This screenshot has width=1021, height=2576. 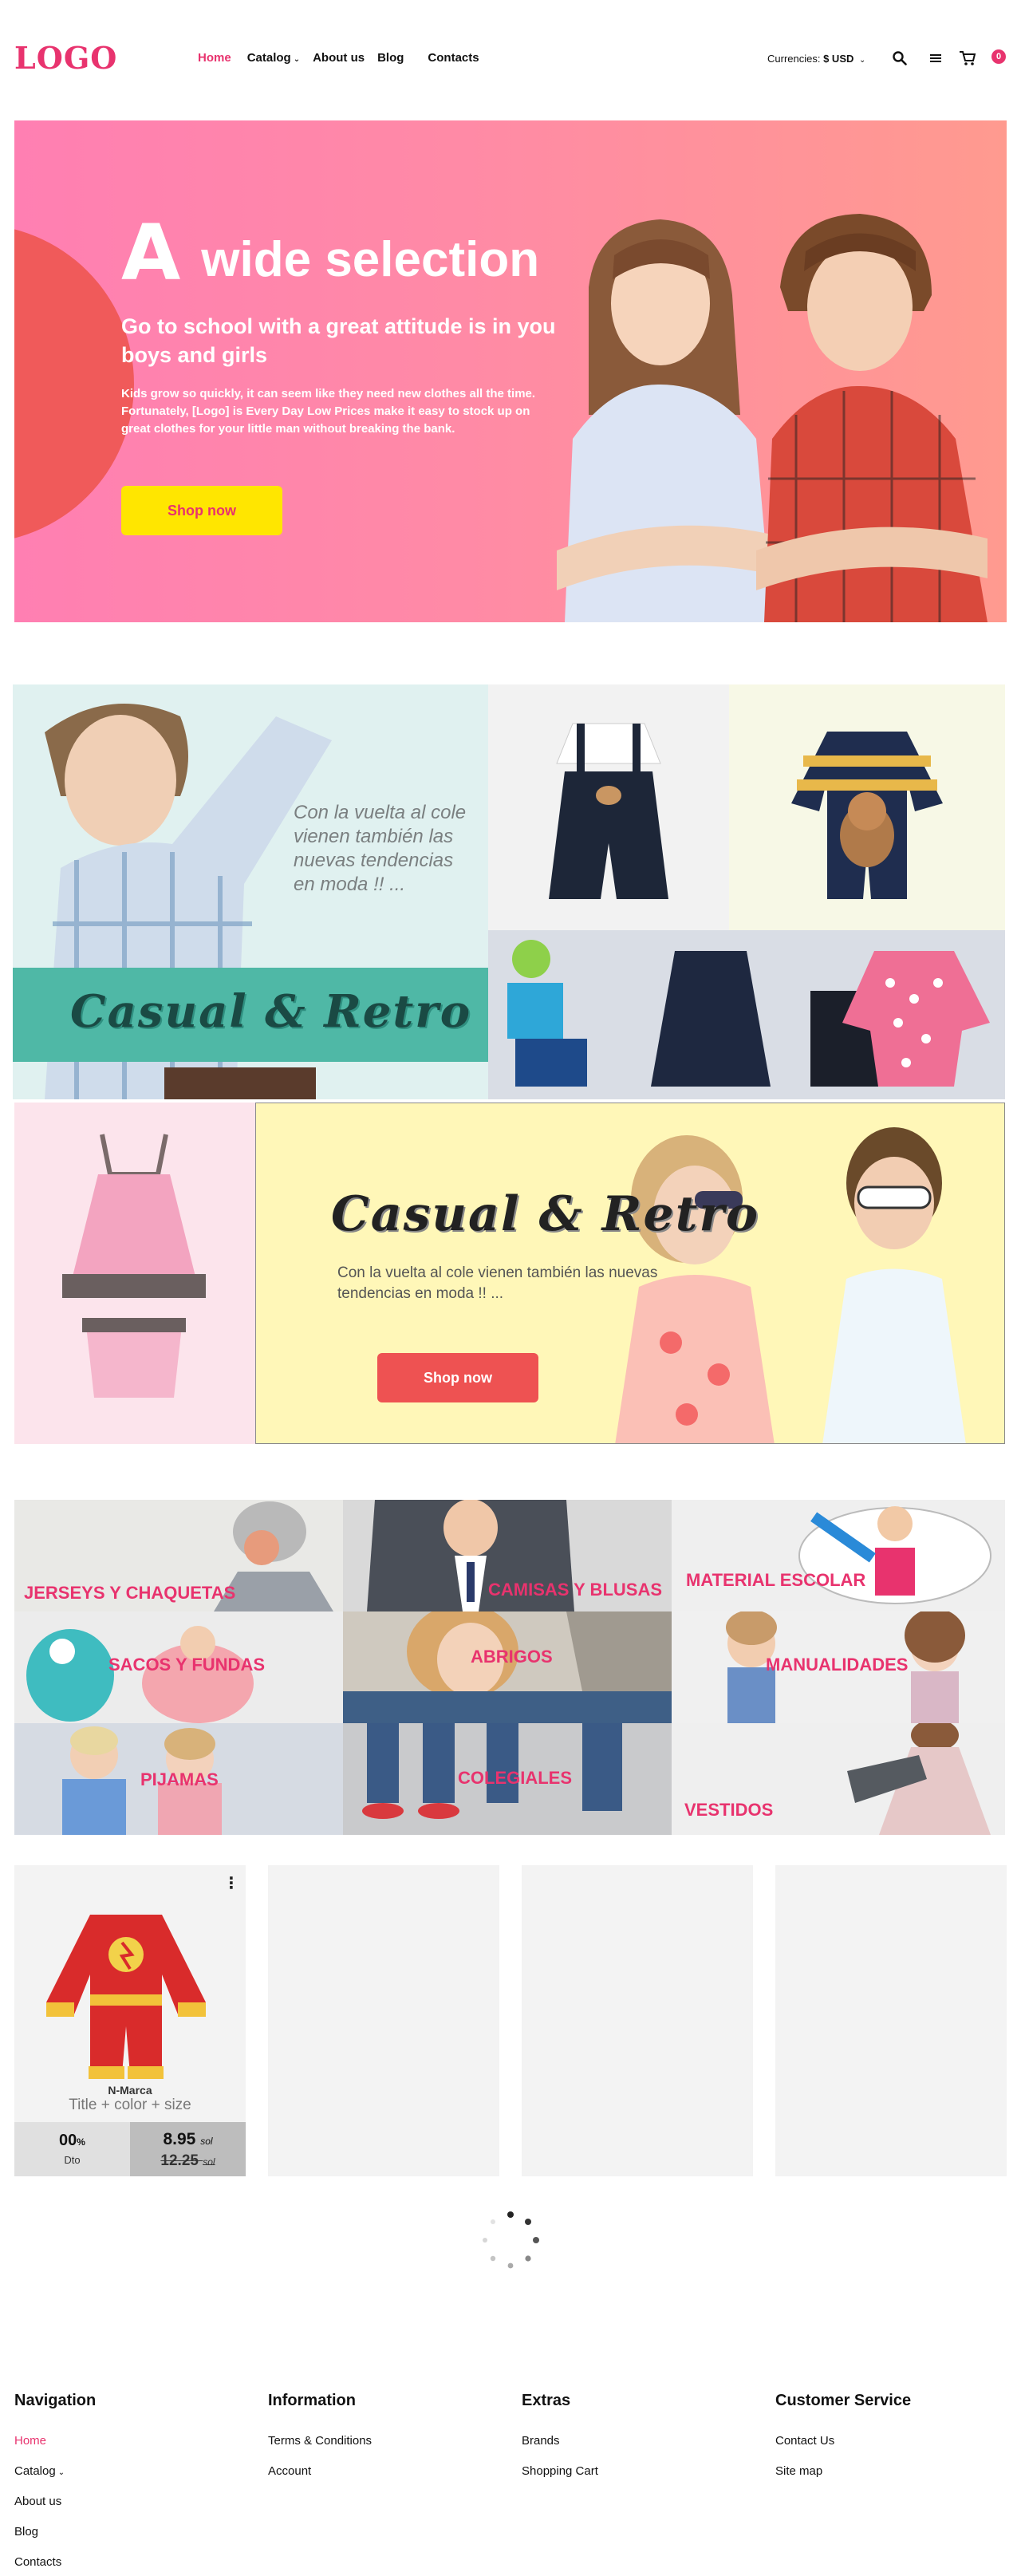 I want to click on footer-link-contact-us: Contact Us, so click(x=843, y=2441).